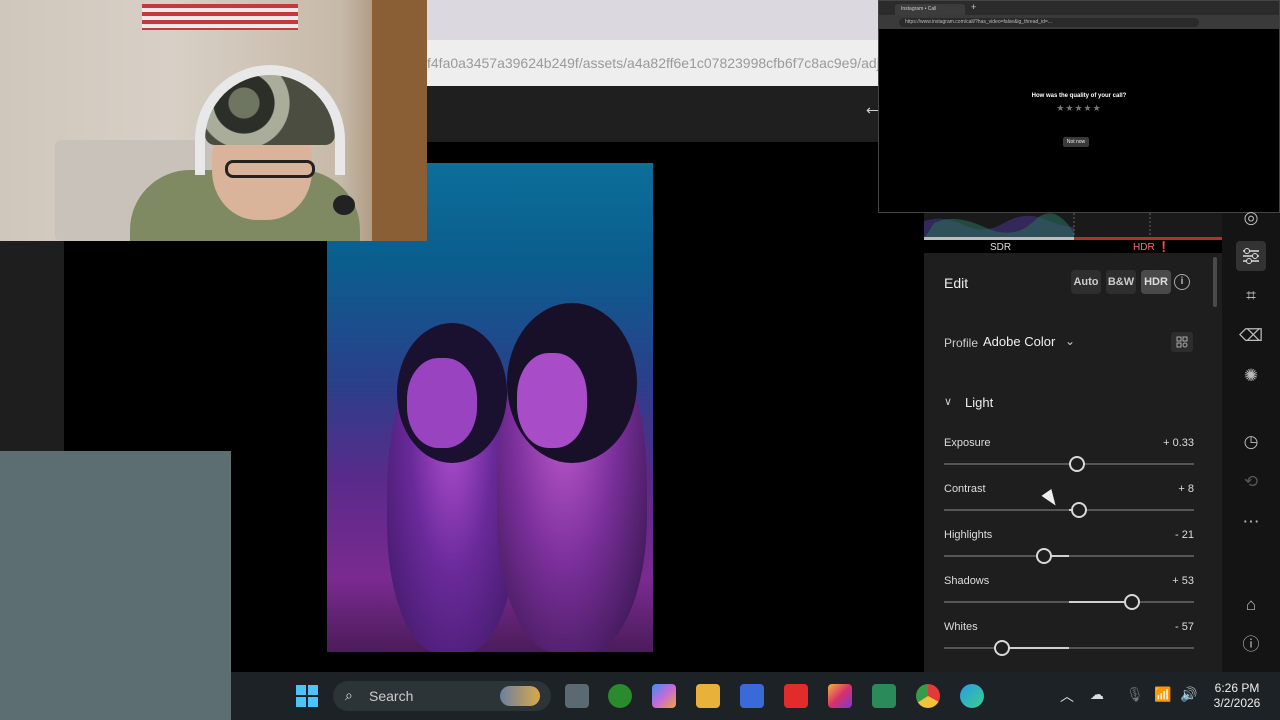  Describe the element at coordinates (973, 7) in the screenshot. I see `new-tab-icon: +` at that location.